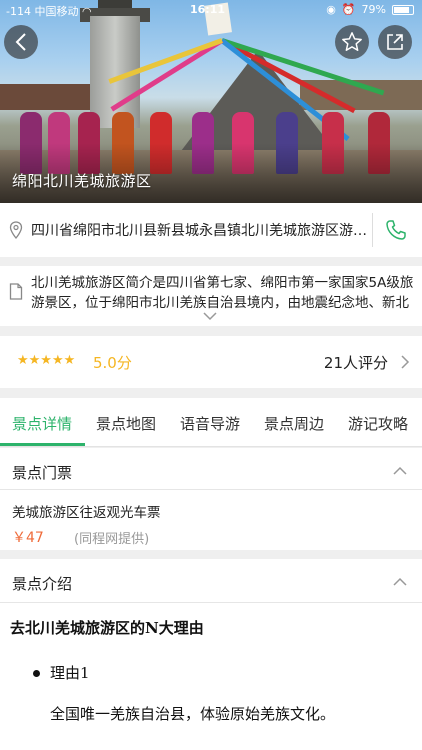 This screenshot has width=422, height=750. Describe the element at coordinates (70, 673) in the screenshot. I see `reason-label: 理由1` at that location.